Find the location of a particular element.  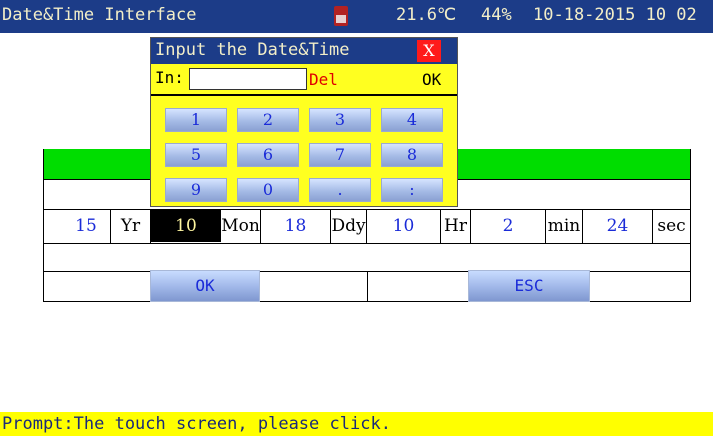

prompt-text: Prompt:The touch screen, please click. is located at coordinates (196, 424).